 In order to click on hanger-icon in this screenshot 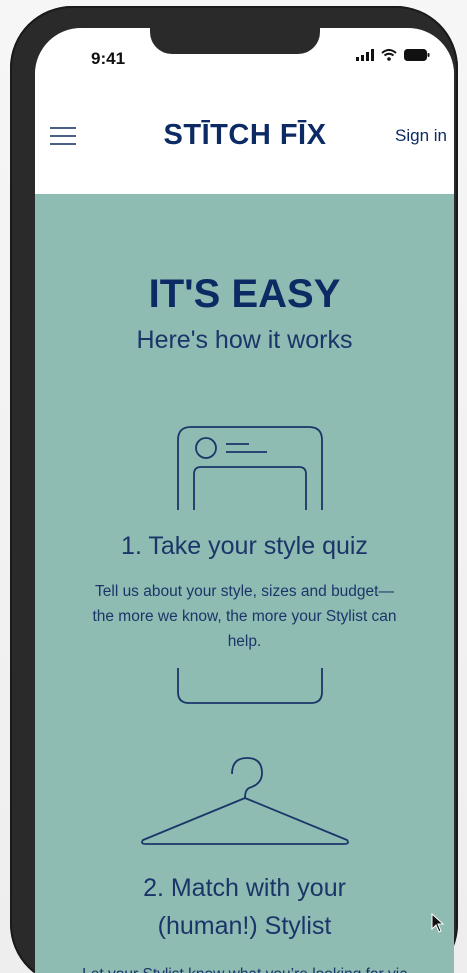, I will do `click(245, 801)`.